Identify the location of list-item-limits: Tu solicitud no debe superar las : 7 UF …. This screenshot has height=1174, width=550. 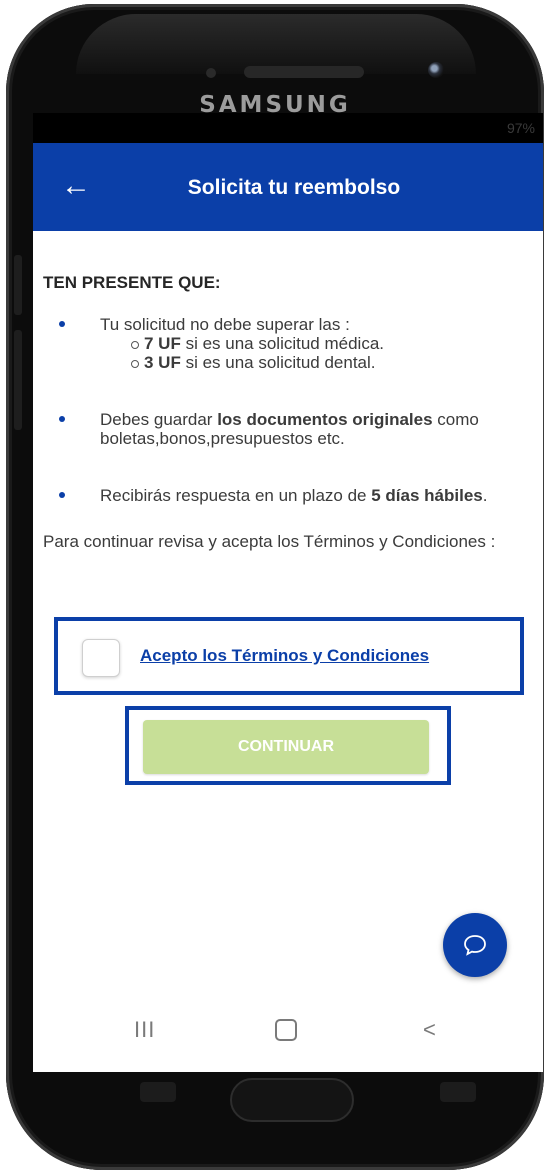
(293, 343).